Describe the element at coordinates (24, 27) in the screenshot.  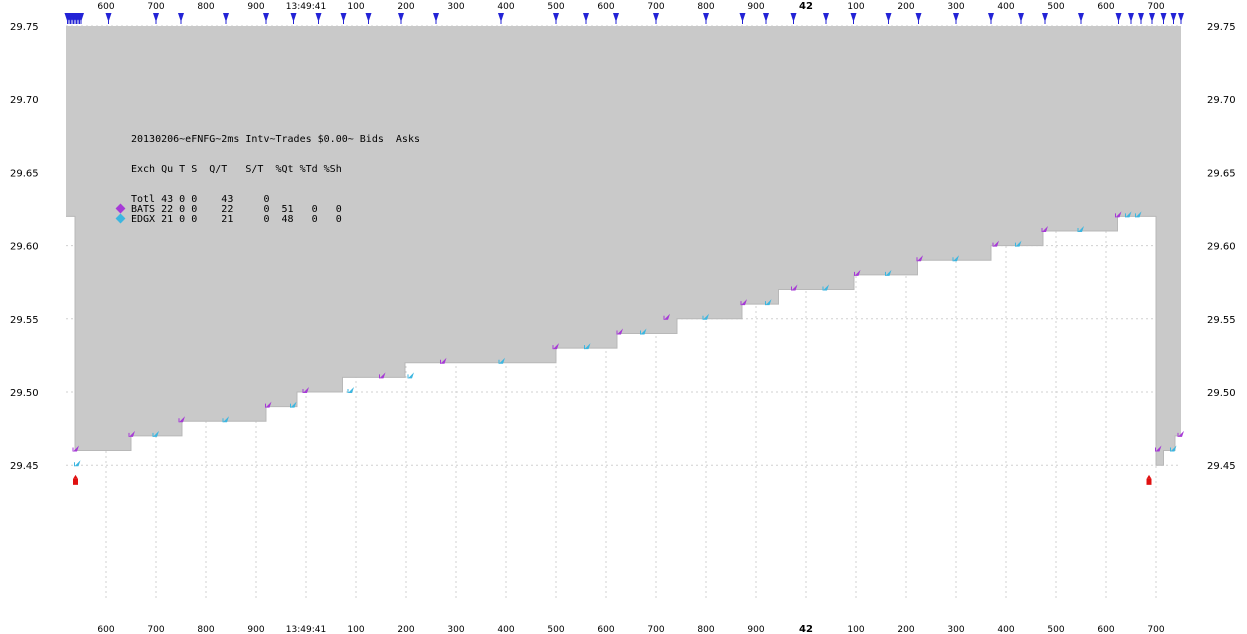
I see `y-tick-label-left: 29.75` at that location.